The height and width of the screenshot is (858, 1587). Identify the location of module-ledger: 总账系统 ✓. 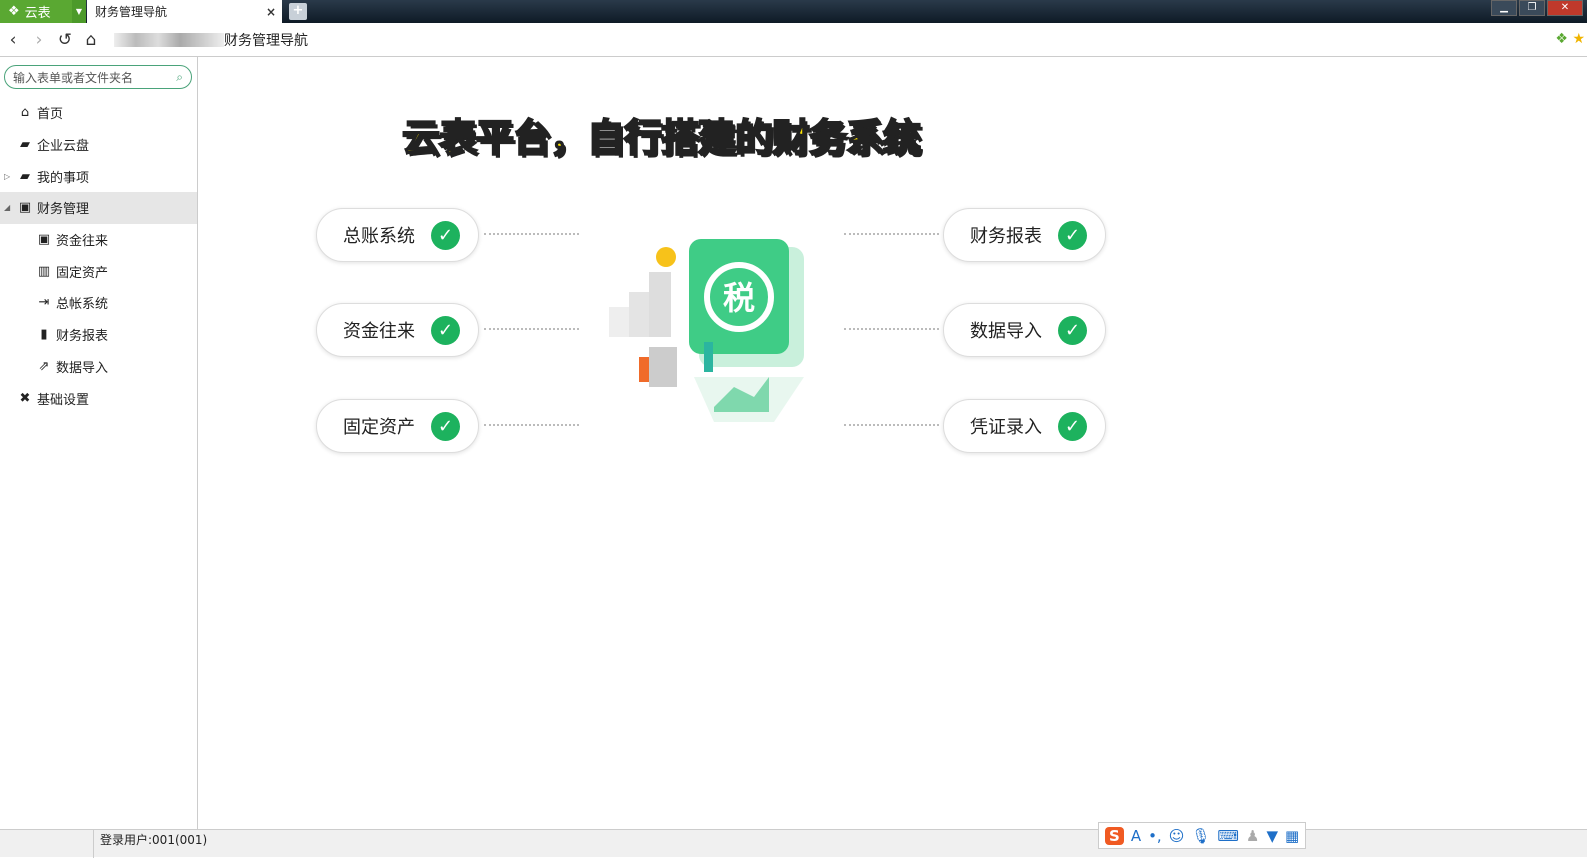
(397, 235).